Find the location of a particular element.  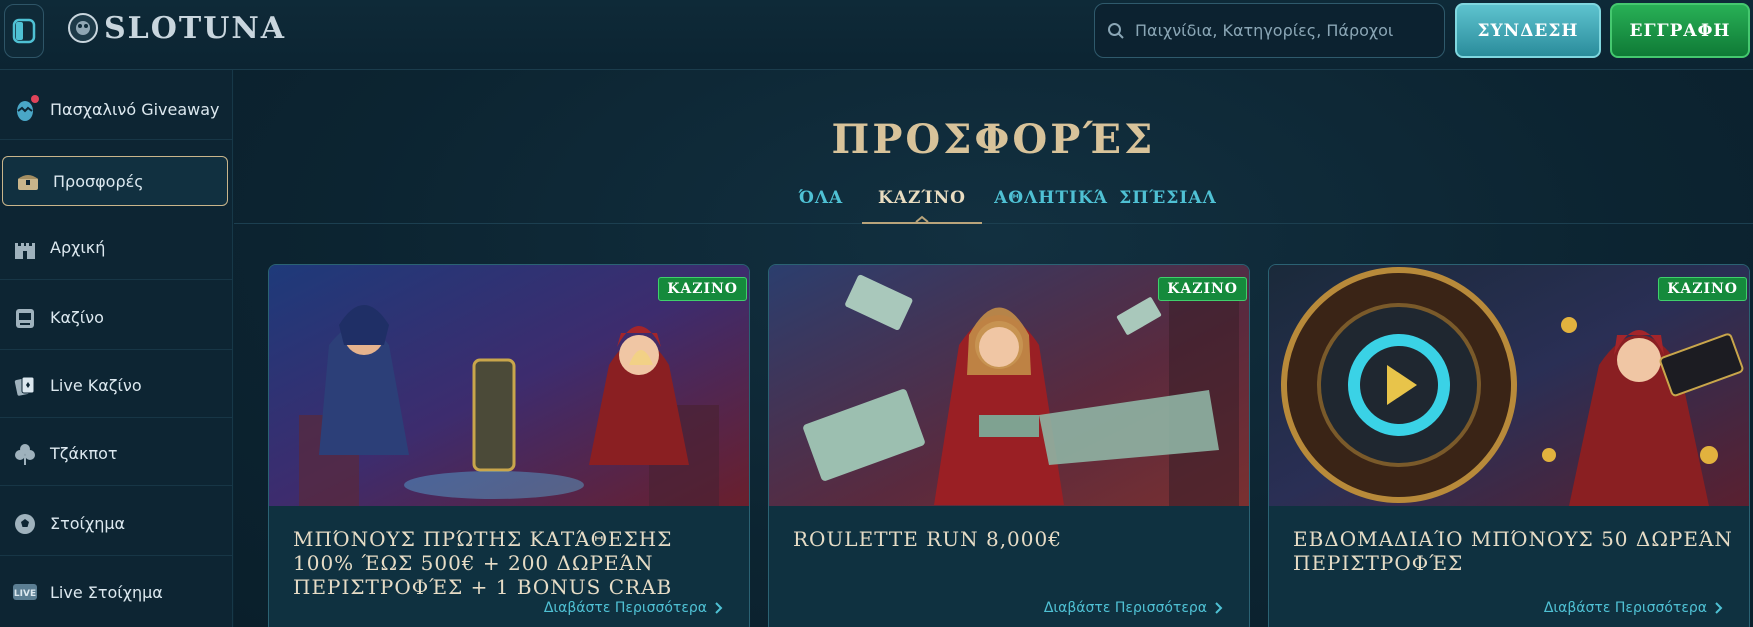

sidebar-item-label: Στοίχημα is located at coordinates (88, 523).